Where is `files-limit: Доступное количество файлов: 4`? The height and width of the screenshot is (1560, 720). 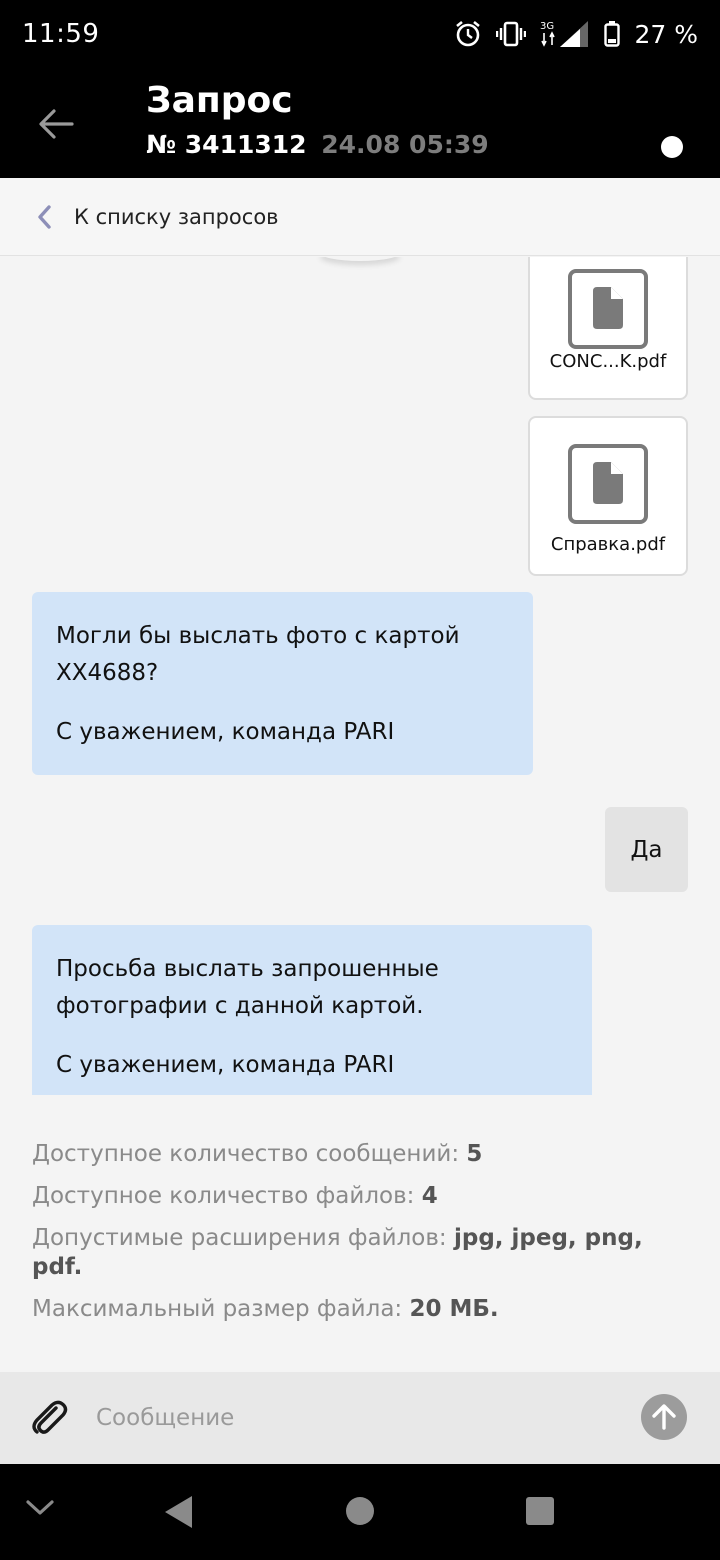 files-limit: Доступное количество файлов: 4 is located at coordinates (362, 1196).